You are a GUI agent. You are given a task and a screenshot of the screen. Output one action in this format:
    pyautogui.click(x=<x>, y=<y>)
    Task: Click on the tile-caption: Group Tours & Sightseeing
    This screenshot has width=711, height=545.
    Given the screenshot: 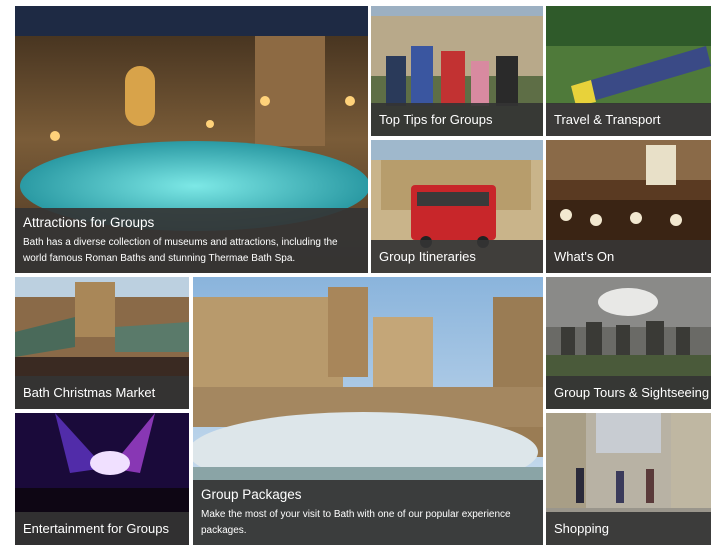 What is the action you would take?
    pyautogui.click(x=628, y=392)
    